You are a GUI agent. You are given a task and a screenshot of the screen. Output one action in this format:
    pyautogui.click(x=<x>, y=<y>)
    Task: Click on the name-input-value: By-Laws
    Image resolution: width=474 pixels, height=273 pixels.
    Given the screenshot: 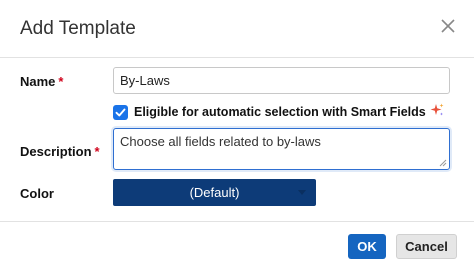 What is the action you would take?
    pyautogui.click(x=145, y=80)
    